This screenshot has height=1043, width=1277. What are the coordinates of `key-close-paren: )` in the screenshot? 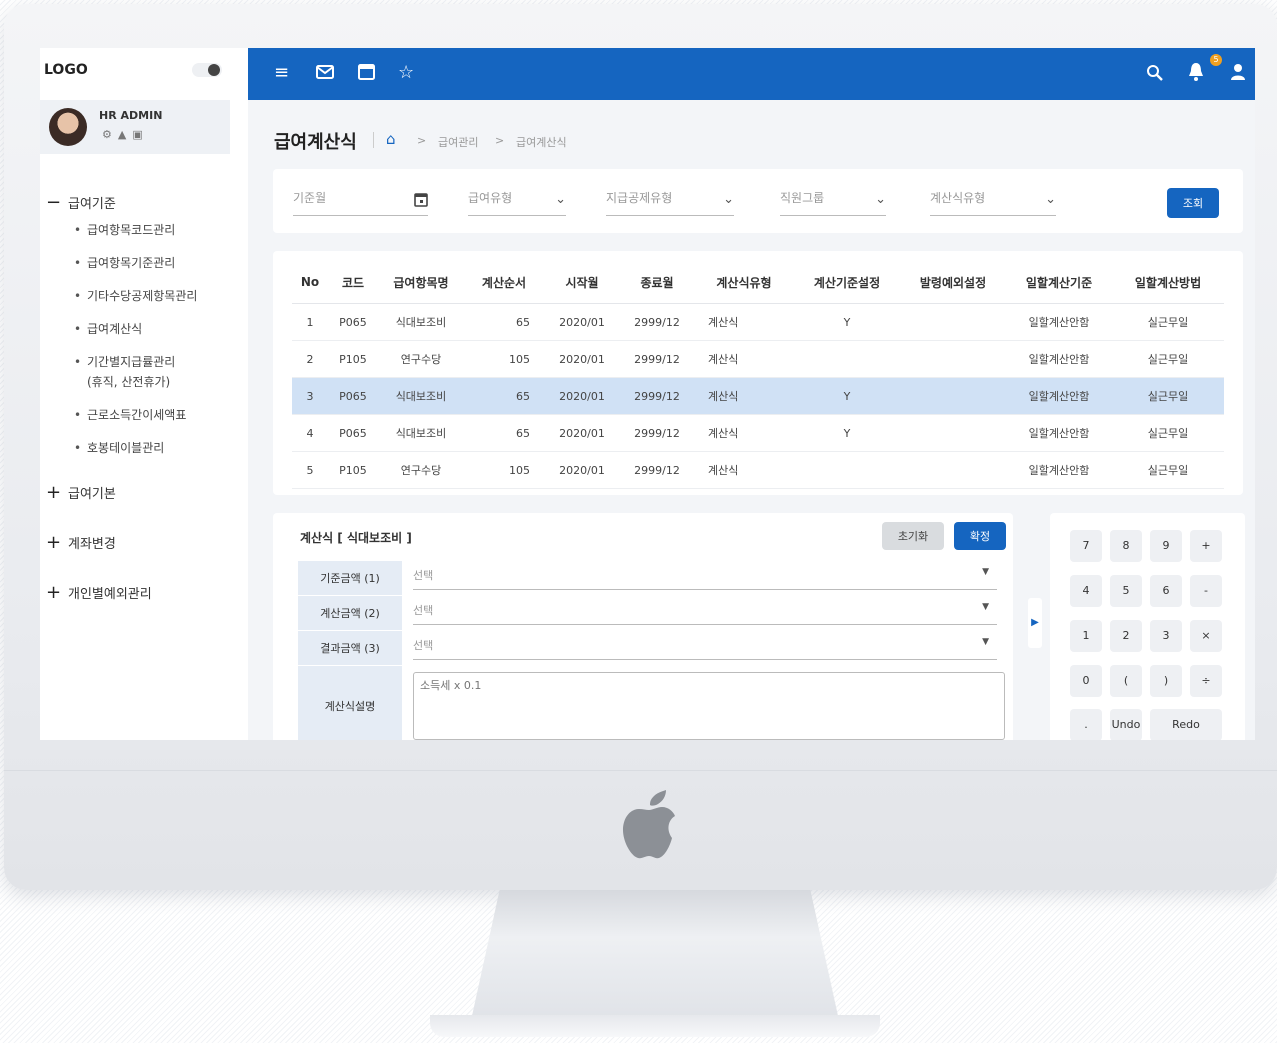 It's located at (1166, 681).